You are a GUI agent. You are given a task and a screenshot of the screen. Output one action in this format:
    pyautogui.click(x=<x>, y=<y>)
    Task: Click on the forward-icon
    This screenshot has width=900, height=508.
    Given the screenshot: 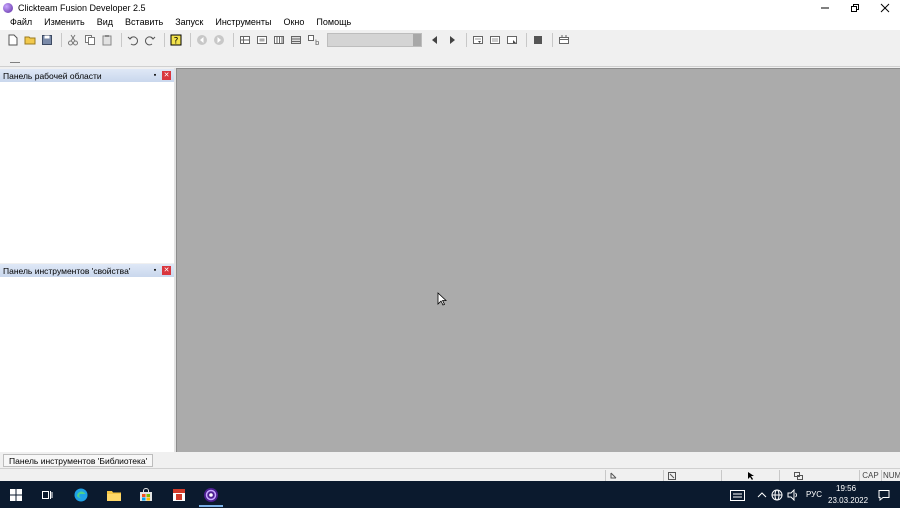 What is the action you would take?
    pyautogui.click(x=219, y=40)
    